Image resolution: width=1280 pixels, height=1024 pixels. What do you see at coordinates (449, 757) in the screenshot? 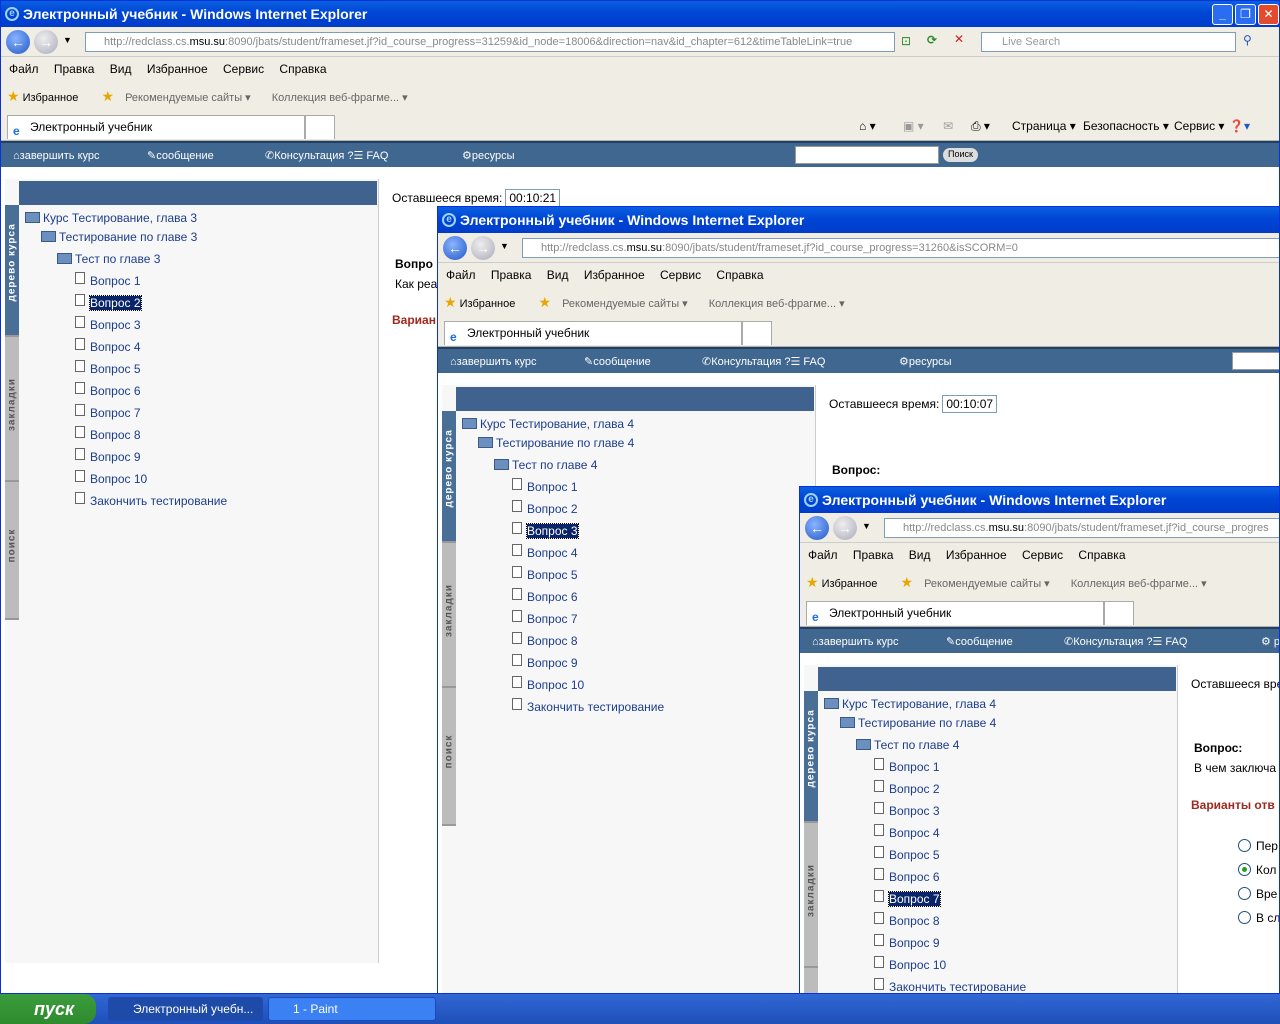
I see `sidetab-search: поиск` at bounding box center [449, 757].